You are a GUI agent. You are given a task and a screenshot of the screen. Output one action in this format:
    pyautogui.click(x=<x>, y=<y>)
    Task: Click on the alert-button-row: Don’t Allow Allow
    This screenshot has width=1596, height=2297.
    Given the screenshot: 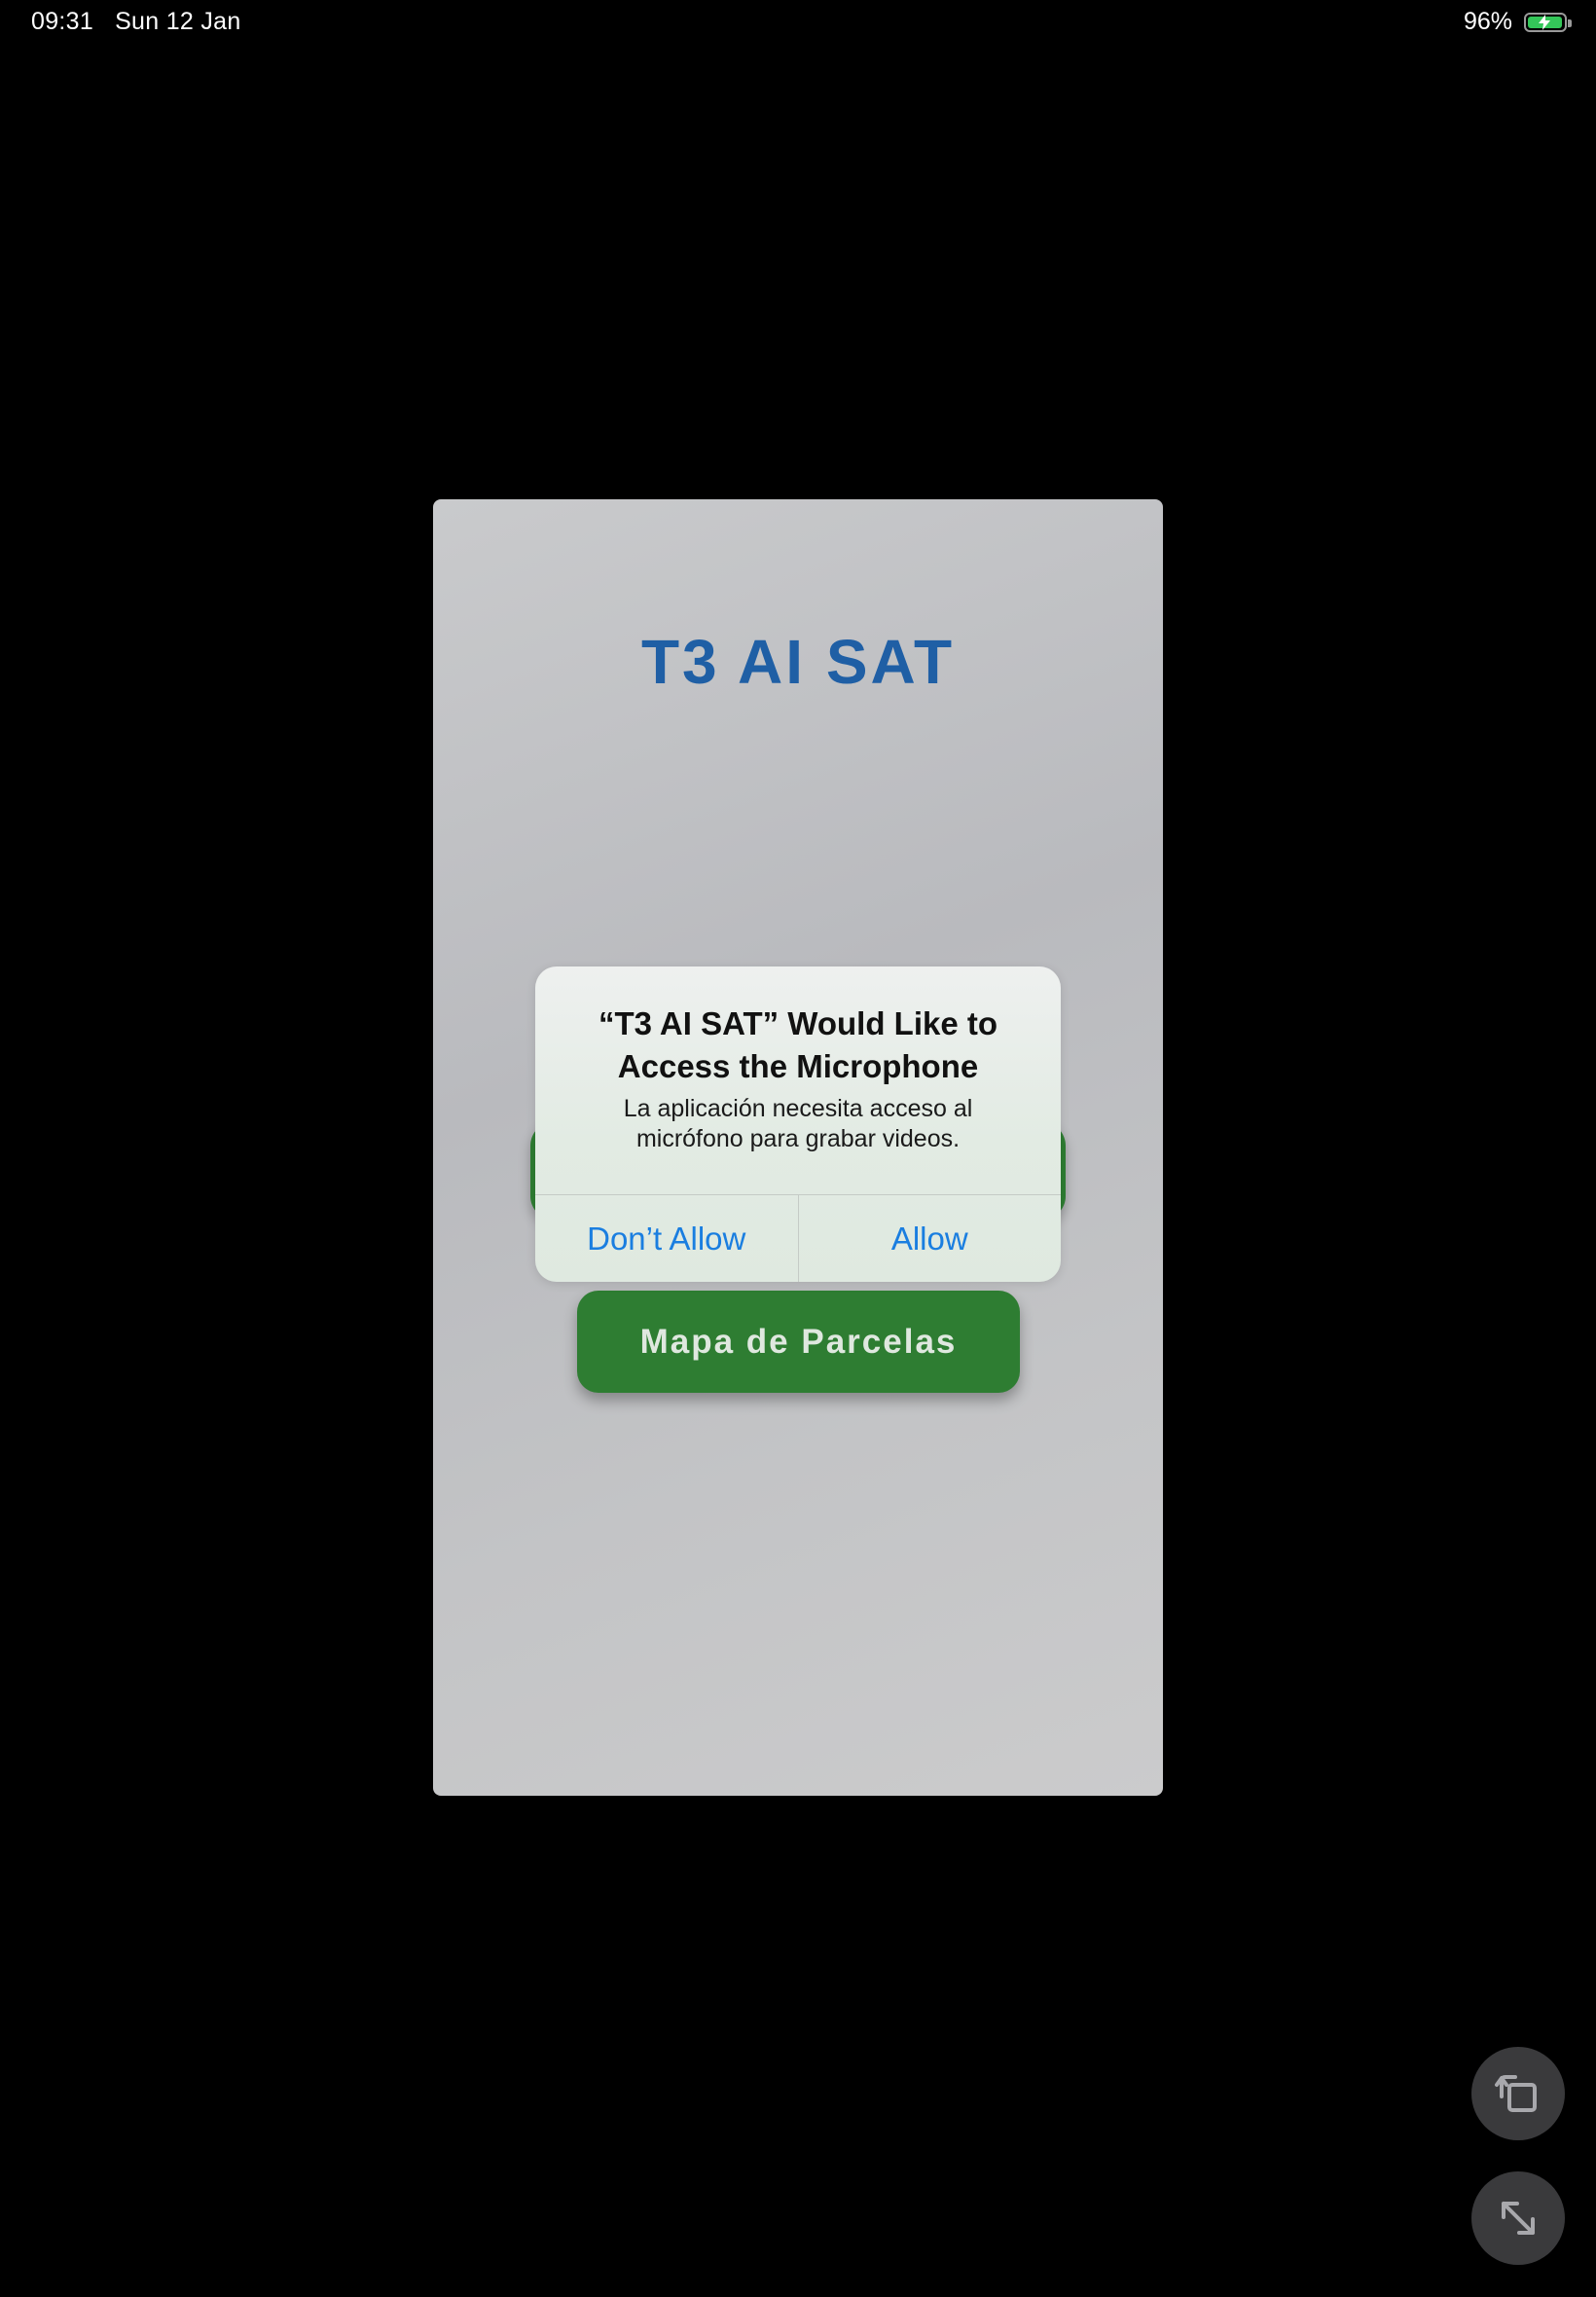 What is the action you would take?
    pyautogui.click(x=798, y=1238)
    